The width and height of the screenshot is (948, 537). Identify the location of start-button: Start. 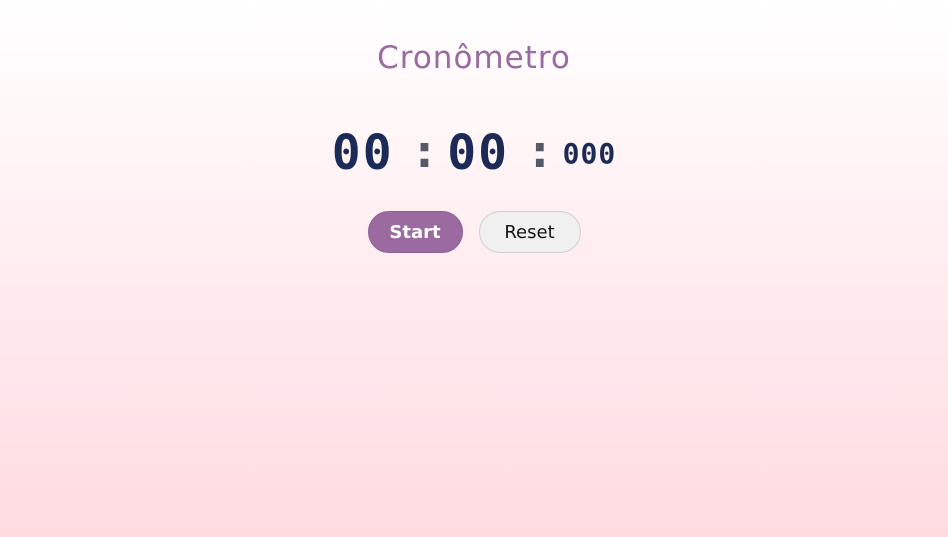
(415, 232).